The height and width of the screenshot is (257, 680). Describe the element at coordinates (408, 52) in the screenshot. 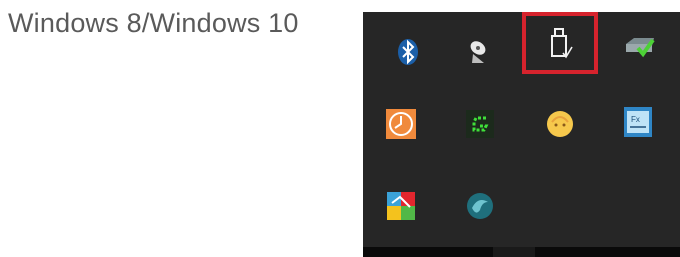

I see `bluetooth-icon` at that location.